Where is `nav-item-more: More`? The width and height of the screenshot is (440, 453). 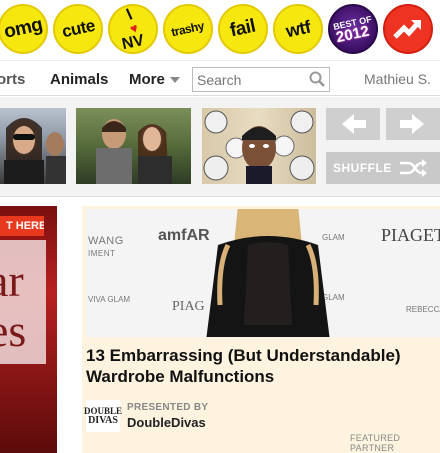
nav-item-more: More is located at coordinates (154, 79).